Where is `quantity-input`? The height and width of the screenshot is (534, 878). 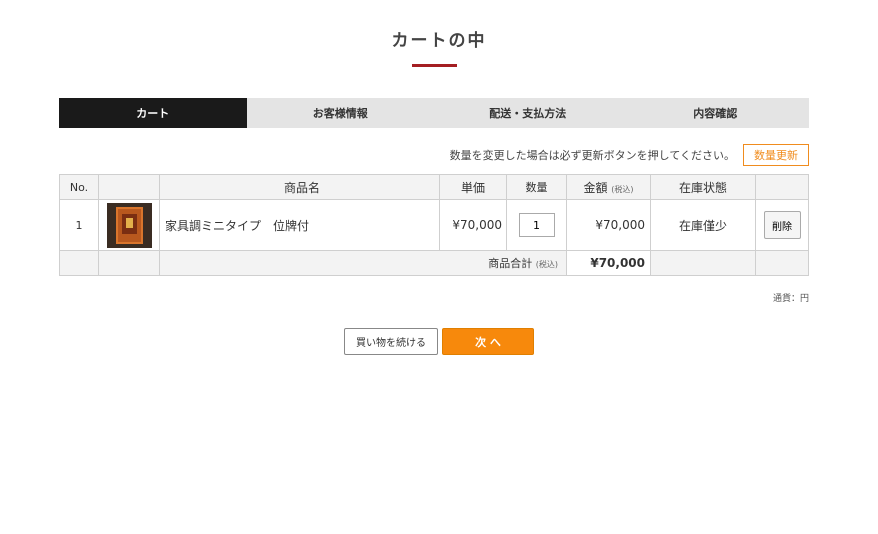
quantity-input is located at coordinates (536, 225).